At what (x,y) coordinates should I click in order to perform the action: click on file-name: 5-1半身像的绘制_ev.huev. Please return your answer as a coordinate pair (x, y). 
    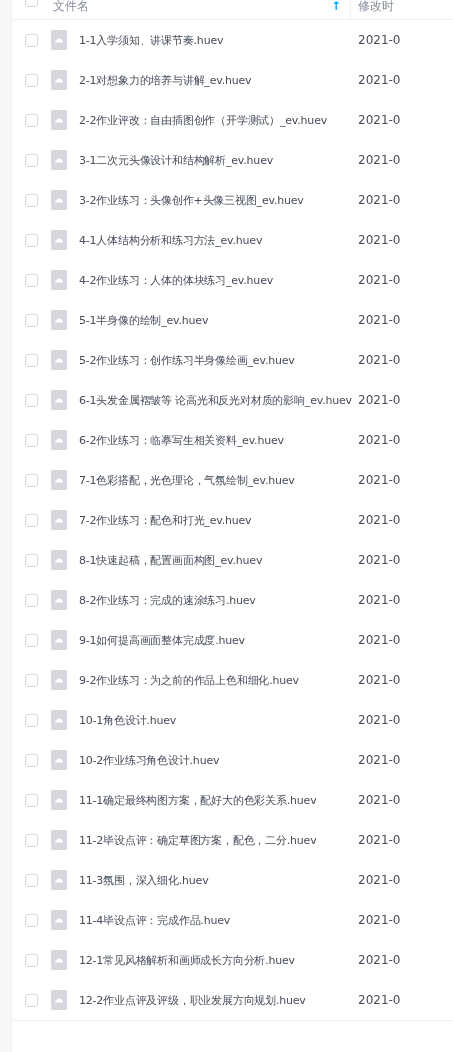
    Looking at the image, I should click on (144, 320).